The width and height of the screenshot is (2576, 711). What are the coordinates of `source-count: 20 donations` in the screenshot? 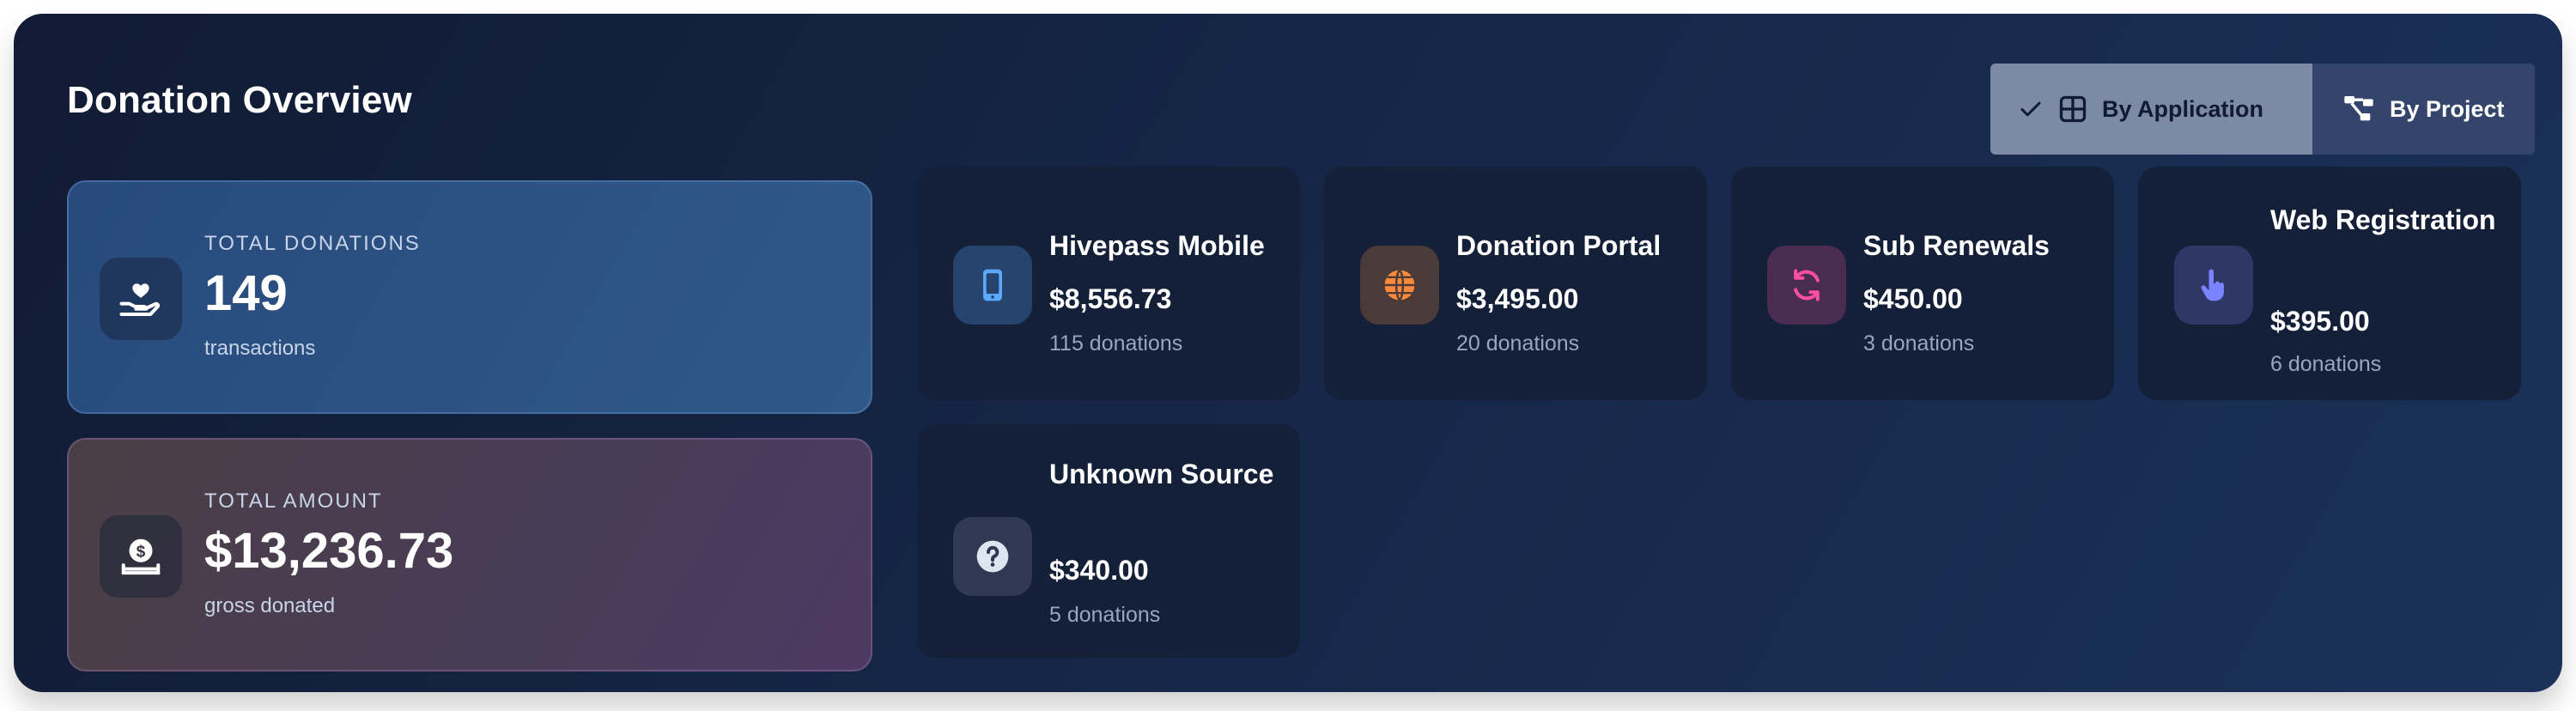 It's located at (1518, 343).